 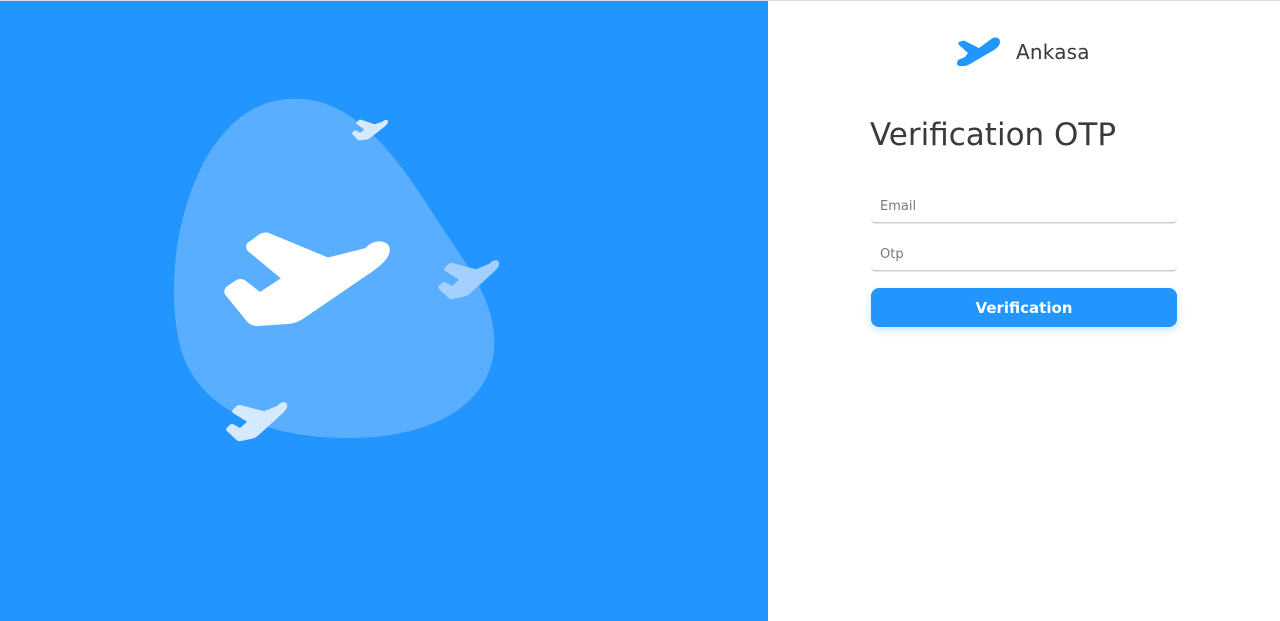 I want to click on email-field, so click(x=1024, y=207).